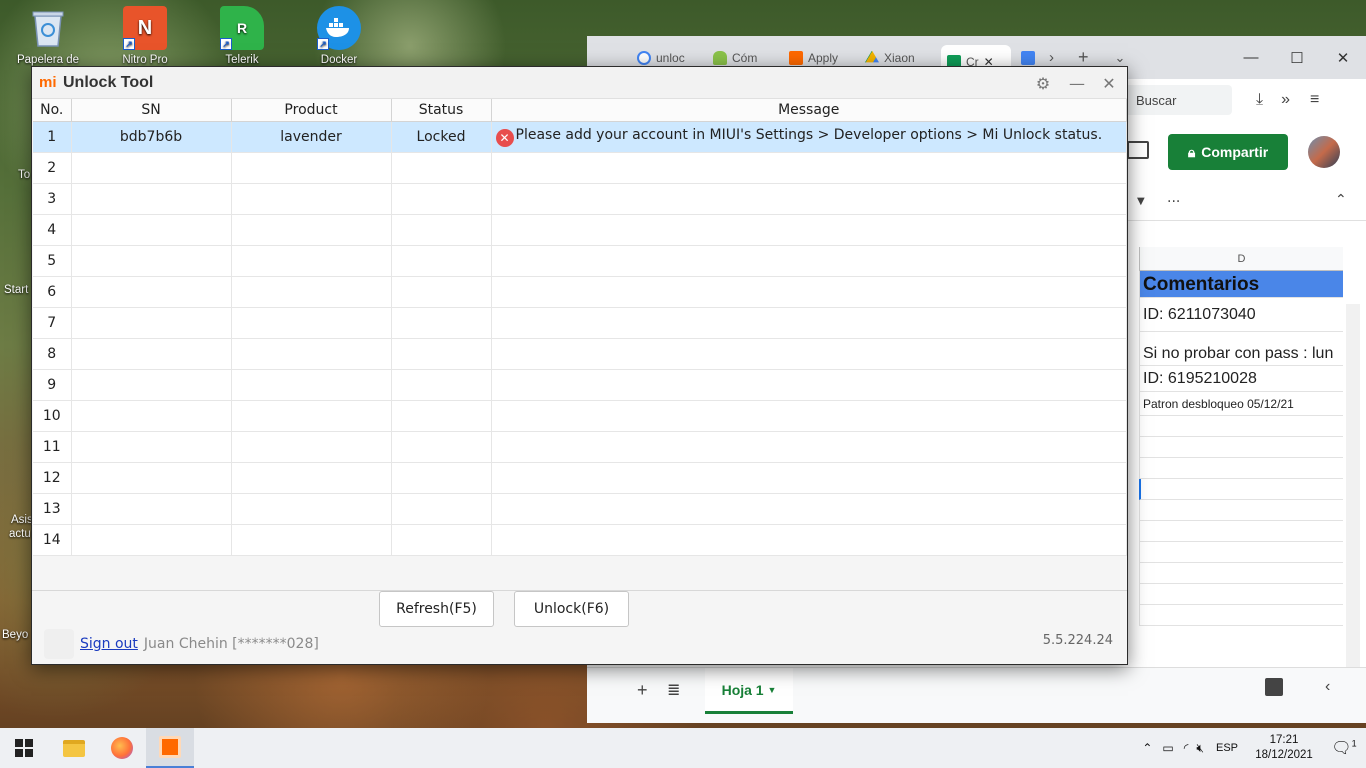  What do you see at coordinates (580, 509) in the screenshot?
I see `table-row: 13` at bounding box center [580, 509].